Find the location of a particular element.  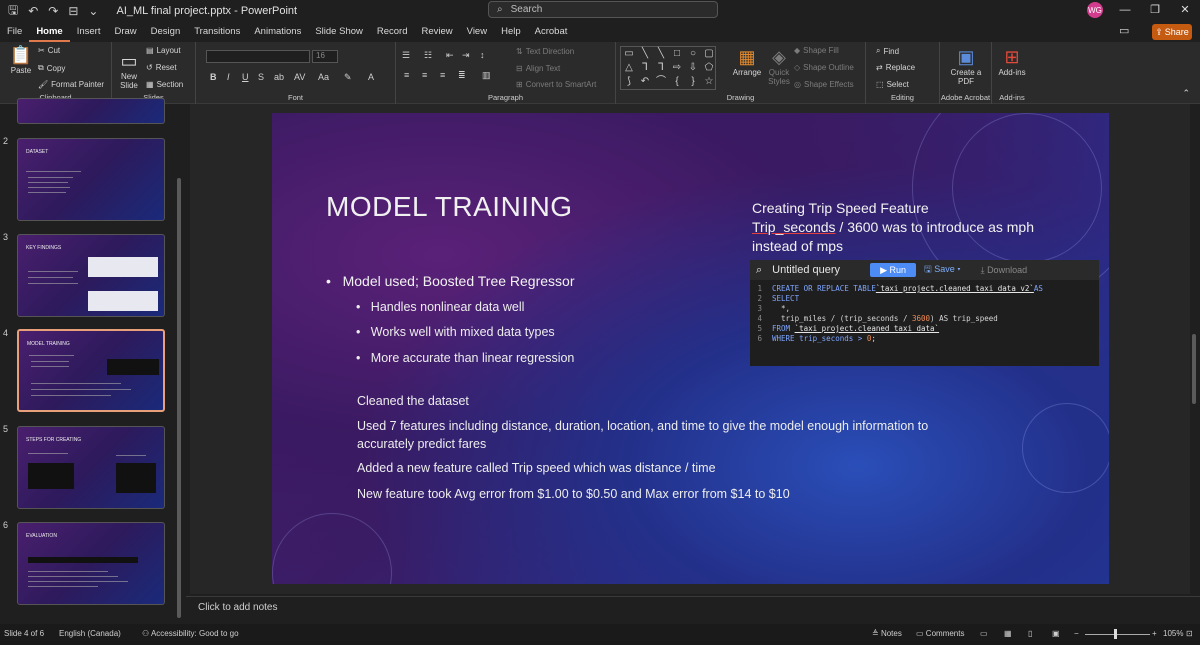

paste-button: 📋 Paste is located at coordinates (21, 59).